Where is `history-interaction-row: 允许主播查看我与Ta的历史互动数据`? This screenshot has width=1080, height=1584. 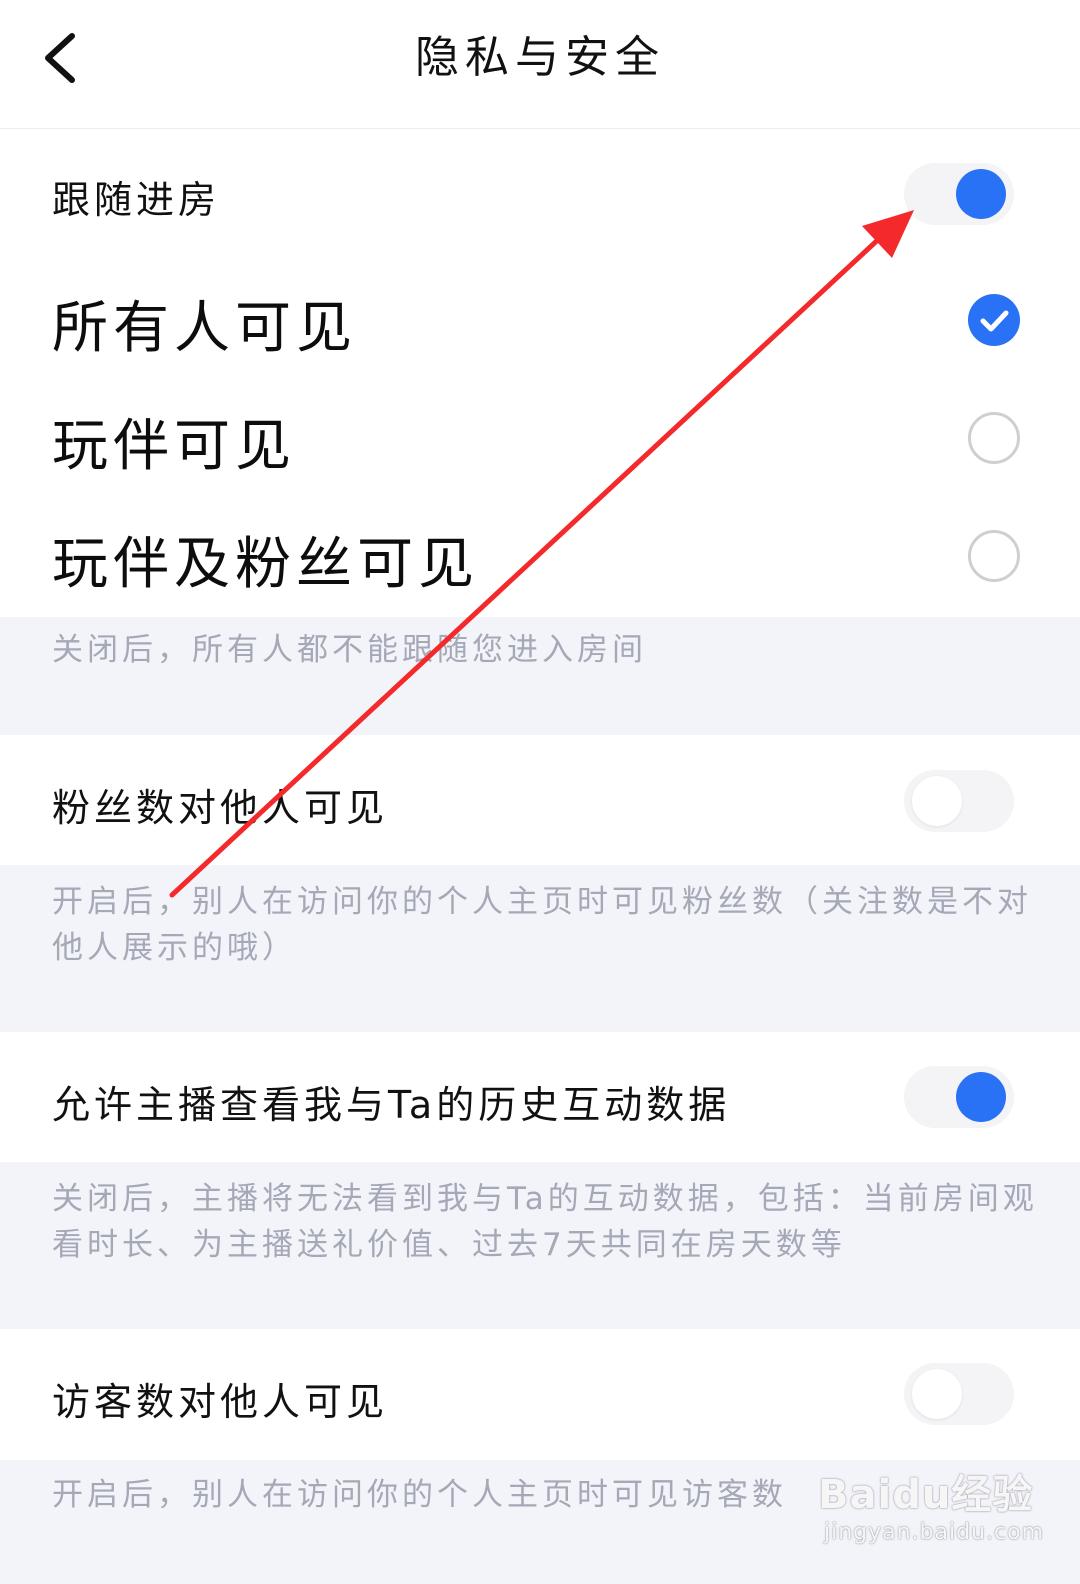 history-interaction-row: 允许主播查看我与Ta的历史互动数据 is located at coordinates (540, 1097).